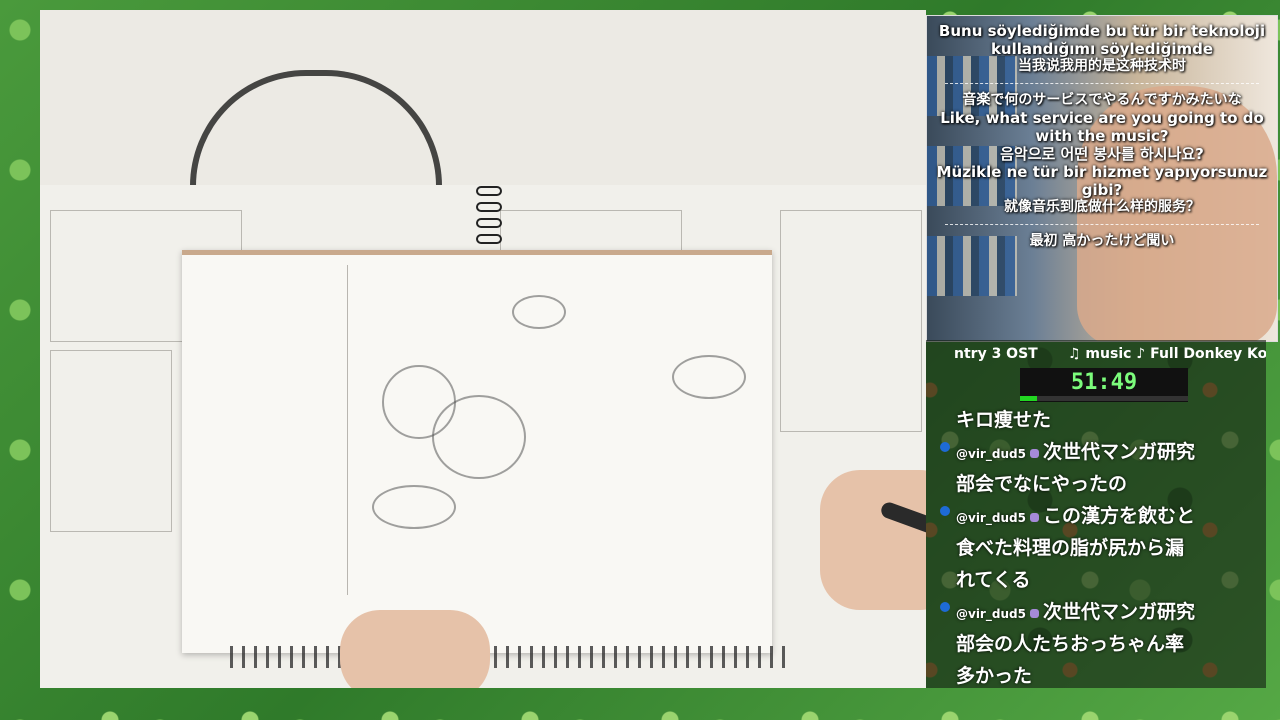 Image resolution: width=1280 pixels, height=720 pixels. What do you see at coordinates (1028, 398) in the screenshot?
I see `timer-progress-fill` at bounding box center [1028, 398].